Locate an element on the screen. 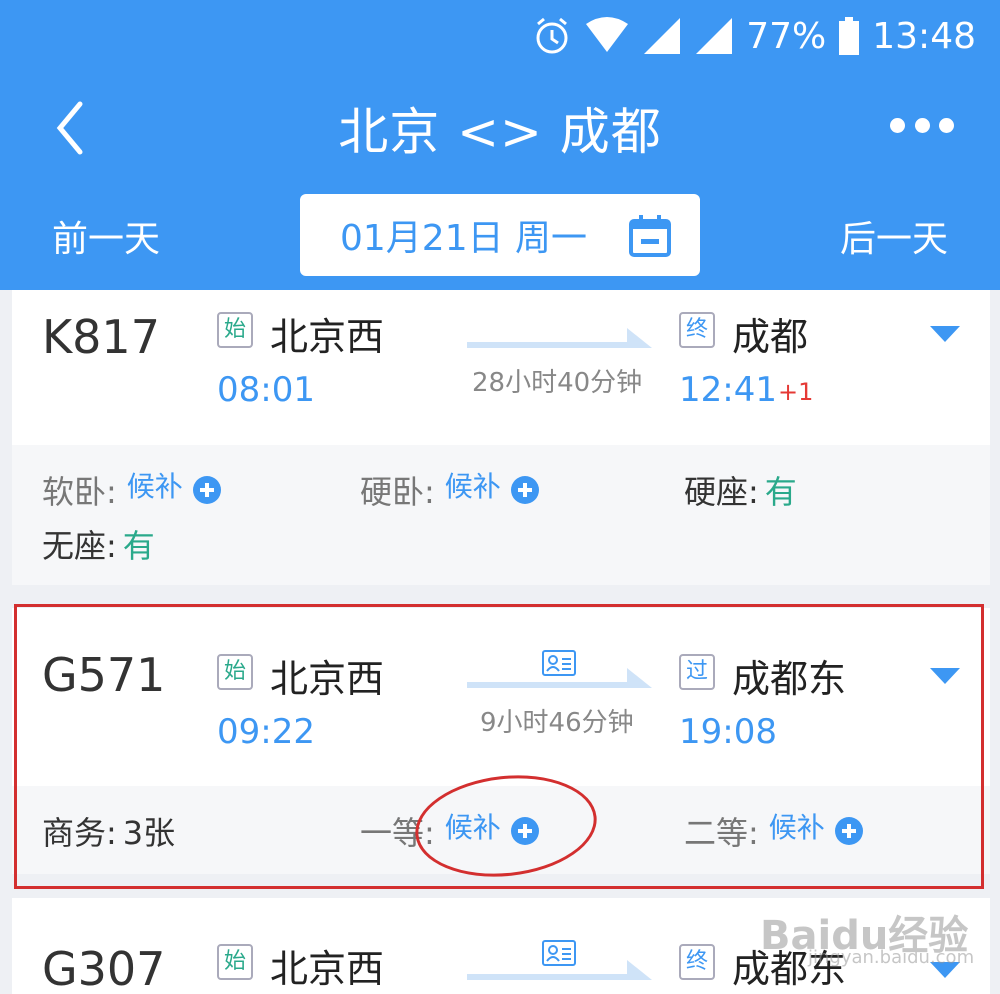 Image resolution: width=1000 pixels, height=994 pixels. train-number: G307 is located at coordinates (104, 968).